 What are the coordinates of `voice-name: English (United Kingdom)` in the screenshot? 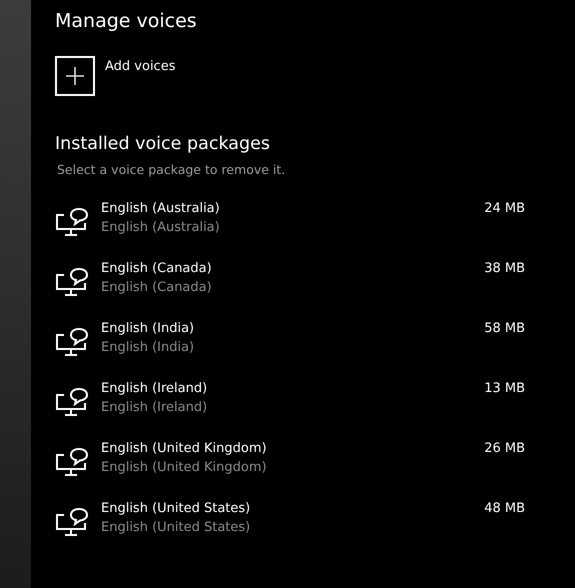 It's located at (184, 449).